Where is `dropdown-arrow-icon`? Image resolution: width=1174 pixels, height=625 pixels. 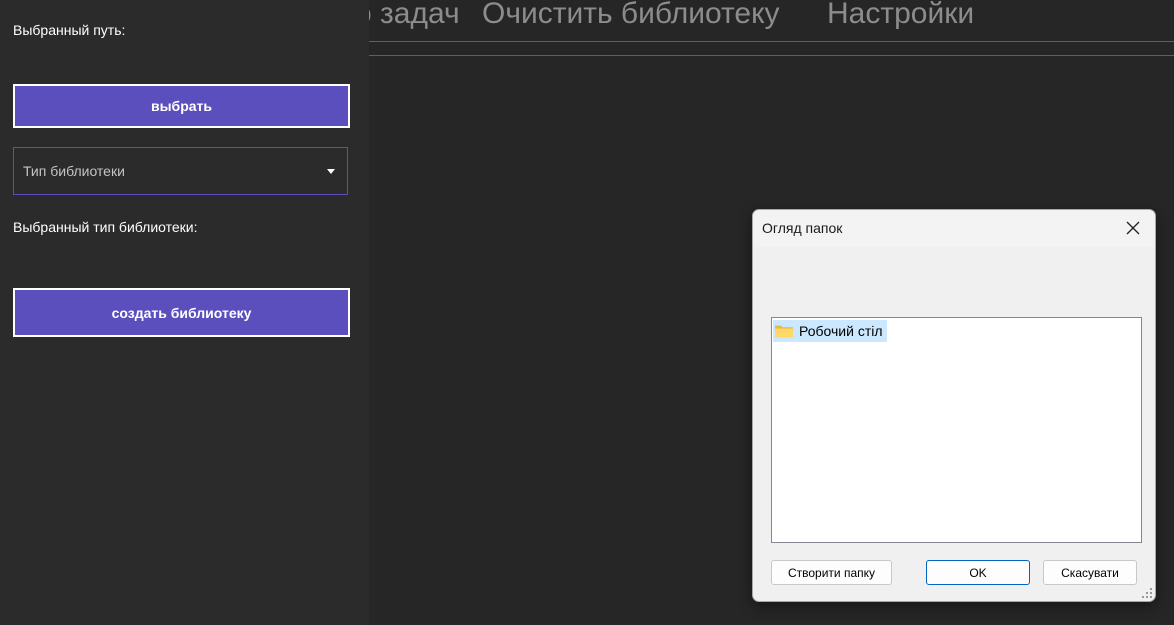 dropdown-arrow-icon is located at coordinates (331, 171).